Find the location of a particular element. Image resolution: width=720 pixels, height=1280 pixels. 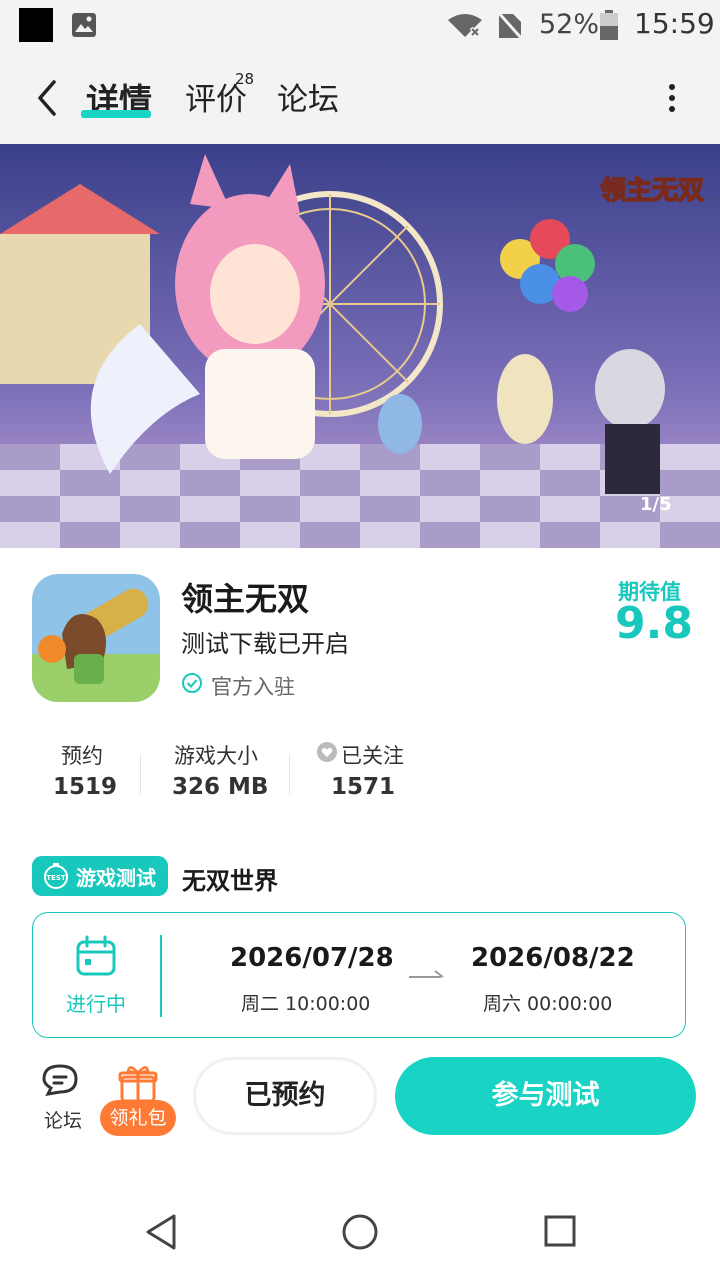

clock: 15:59 is located at coordinates (674, 23).